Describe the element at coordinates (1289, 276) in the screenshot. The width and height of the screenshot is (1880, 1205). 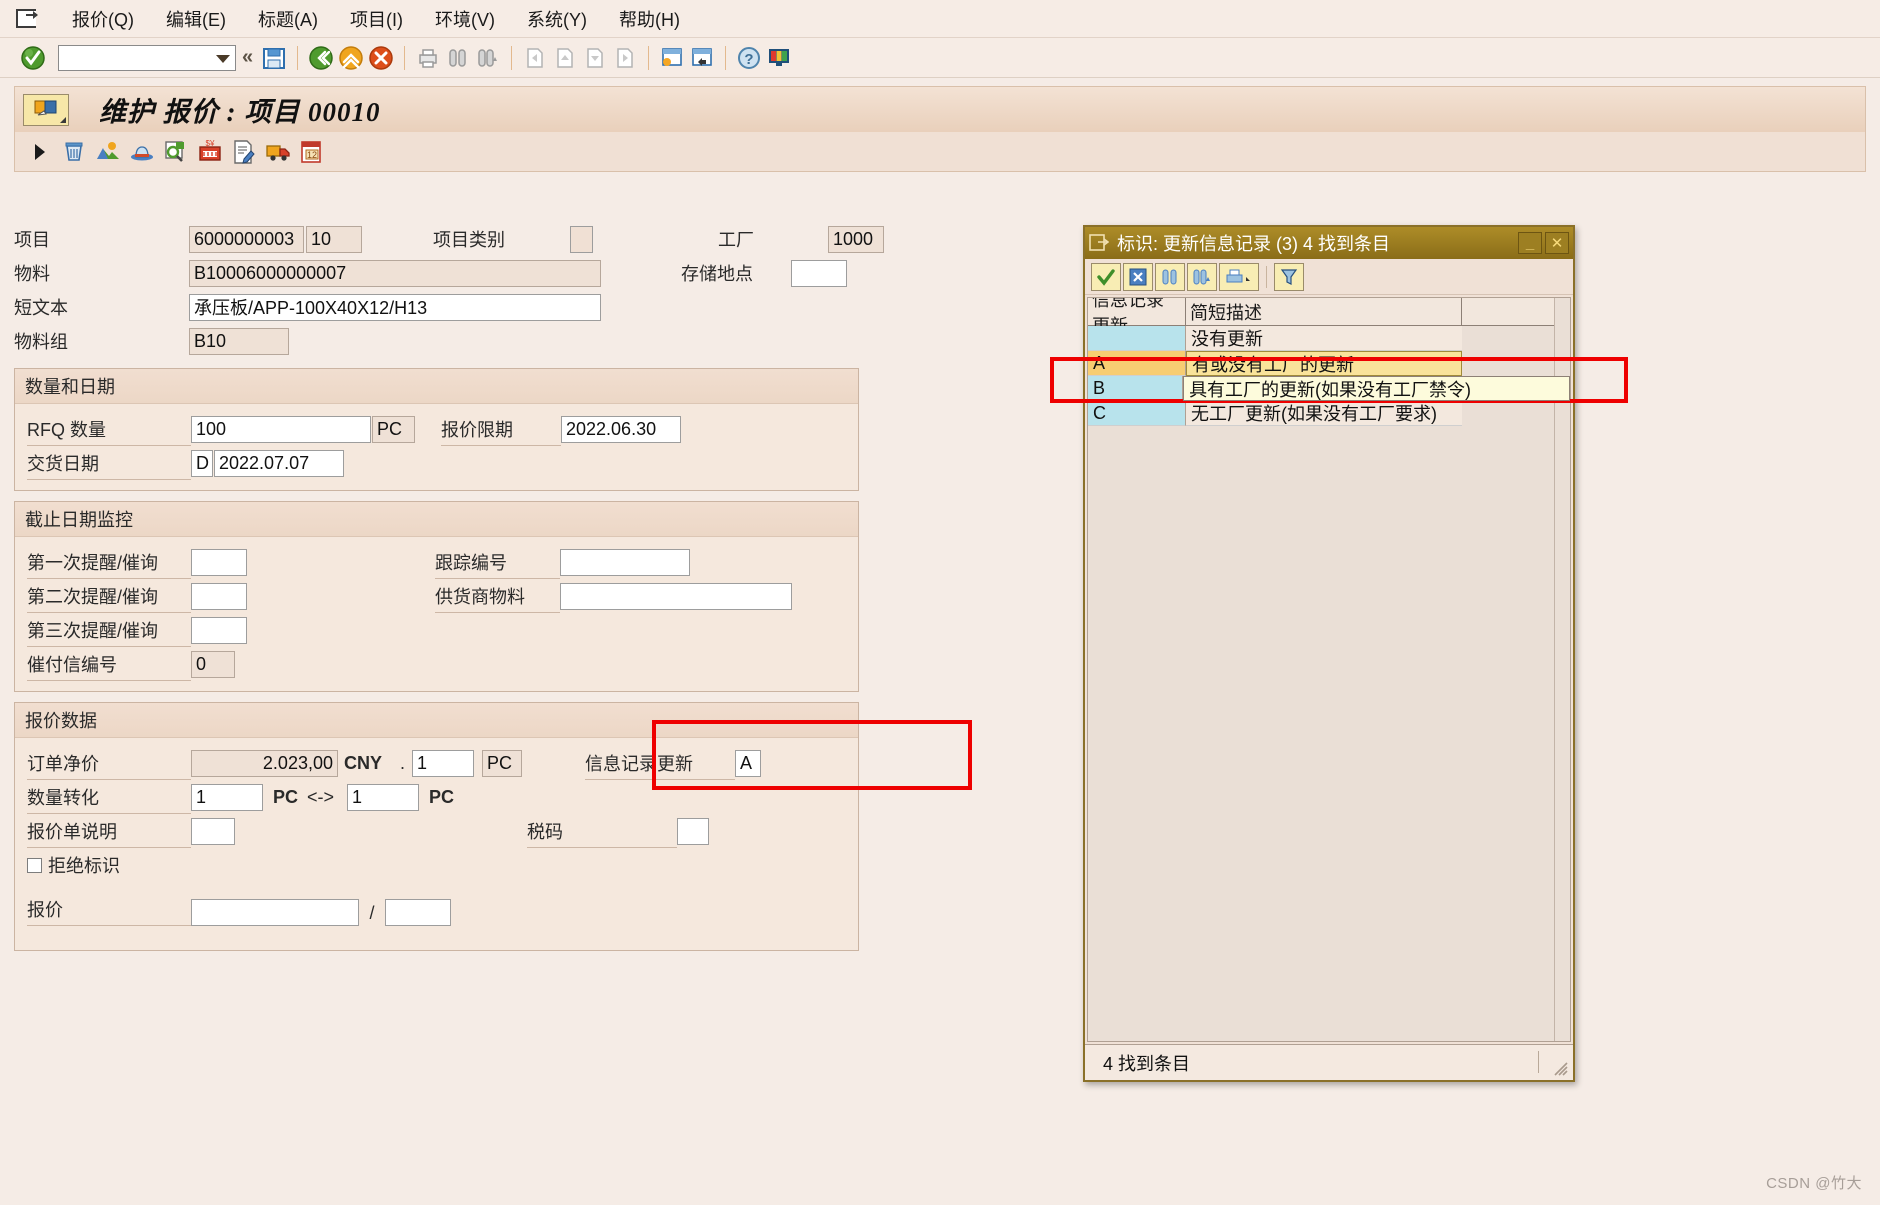
I see `personal-list-icon` at that location.